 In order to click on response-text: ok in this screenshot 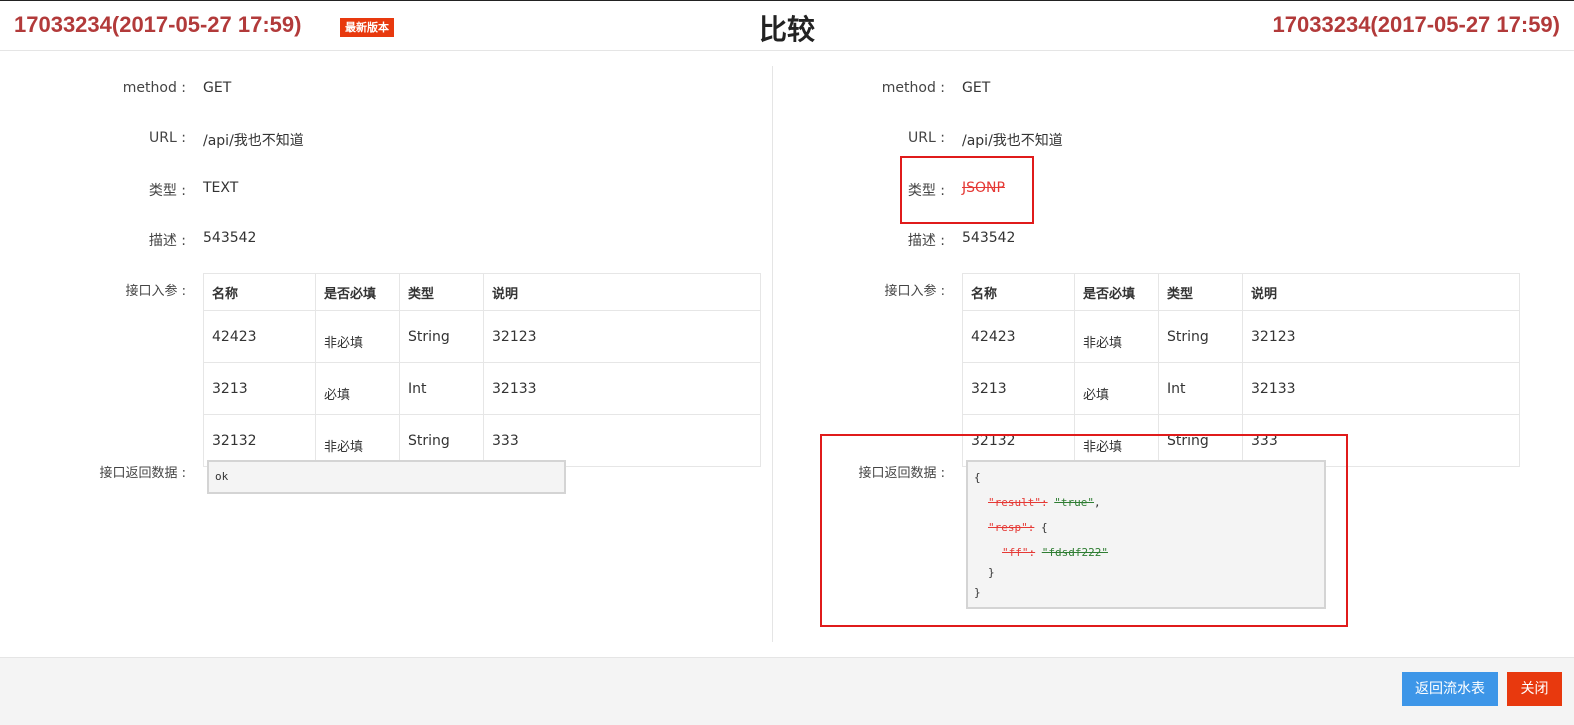, I will do `click(222, 476)`.